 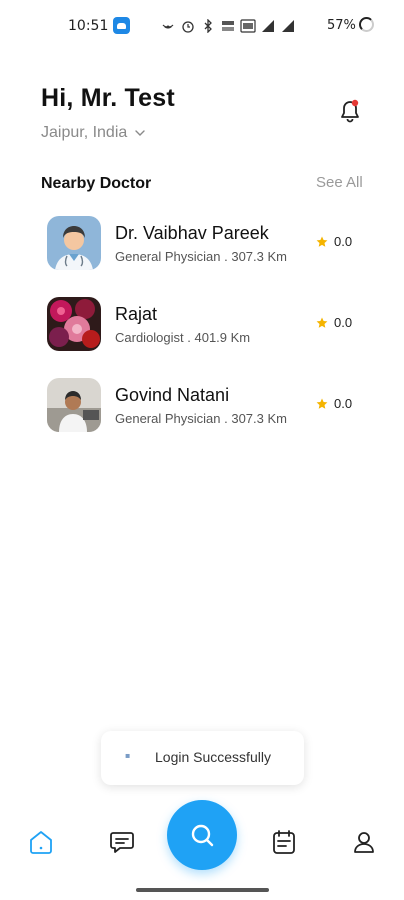 I want to click on doctor-illustration-icon, so click(x=74, y=243).